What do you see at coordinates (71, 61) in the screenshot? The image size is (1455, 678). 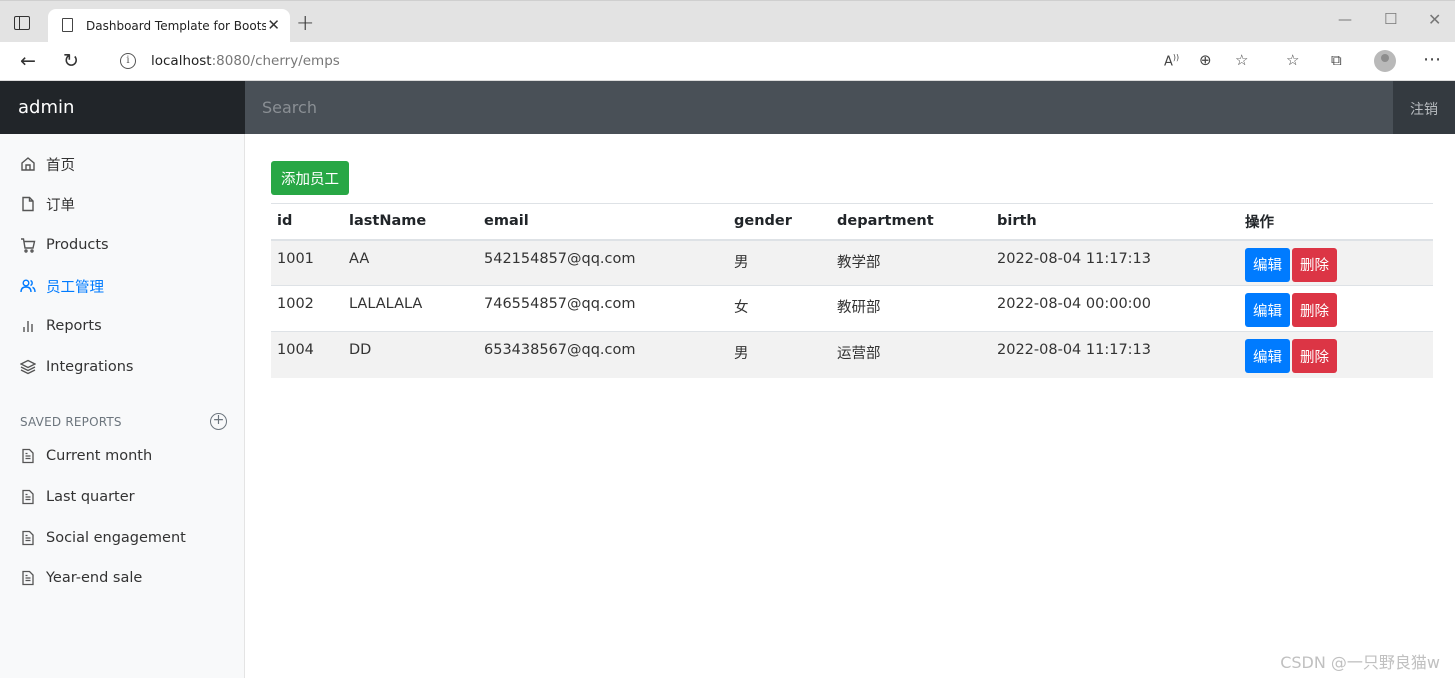 I see `refresh-icon: ↻` at bounding box center [71, 61].